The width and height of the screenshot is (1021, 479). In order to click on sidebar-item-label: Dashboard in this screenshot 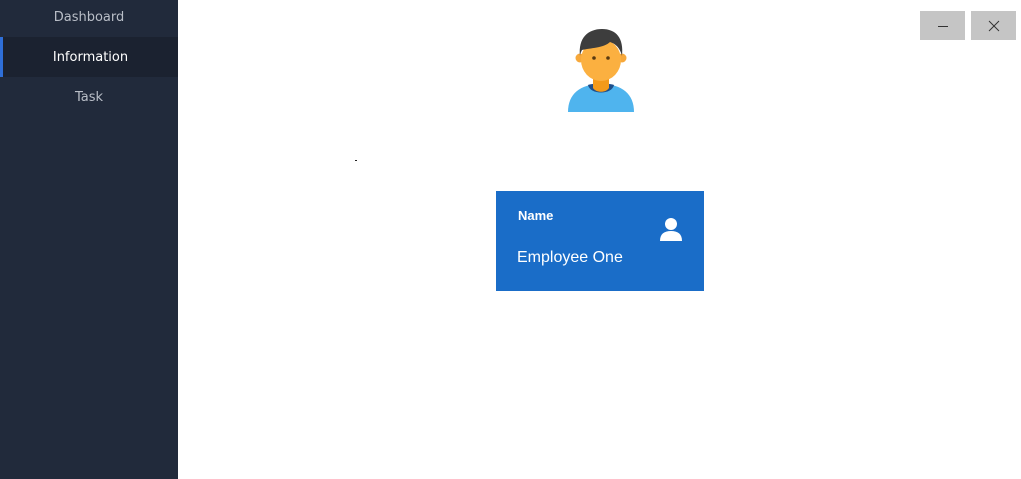, I will do `click(89, 17)`.